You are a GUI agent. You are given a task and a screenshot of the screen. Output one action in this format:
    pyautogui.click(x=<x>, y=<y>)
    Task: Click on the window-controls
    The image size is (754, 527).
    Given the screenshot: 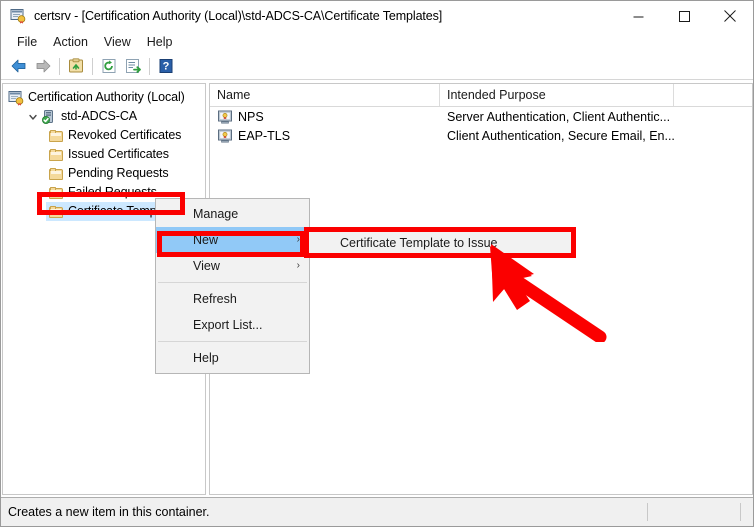 What is the action you would take?
    pyautogui.click(x=684, y=16)
    